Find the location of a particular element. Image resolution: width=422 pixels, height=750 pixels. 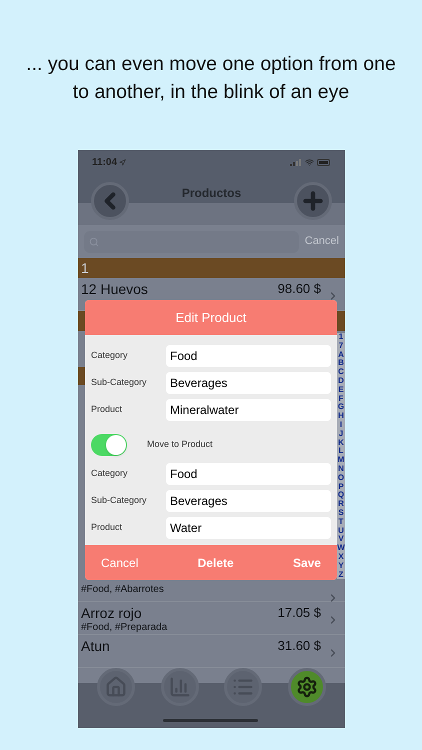

nav-title: Productos is located at coordinates (212, 193).